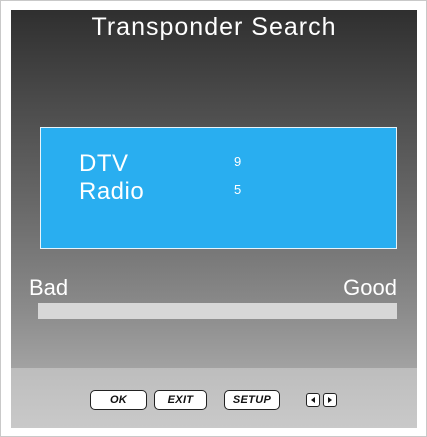 This screenshot has width=427, height=437. I want to click on signal-quality-labels: Bad Good, so click(214, 288).